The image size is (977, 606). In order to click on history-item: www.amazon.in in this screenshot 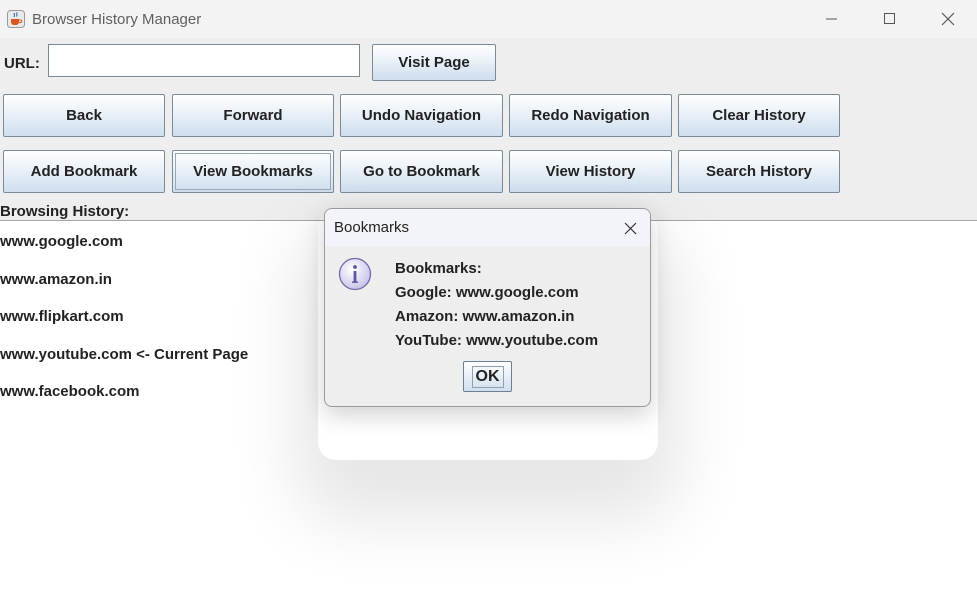, I will do `click(56, 279)`.